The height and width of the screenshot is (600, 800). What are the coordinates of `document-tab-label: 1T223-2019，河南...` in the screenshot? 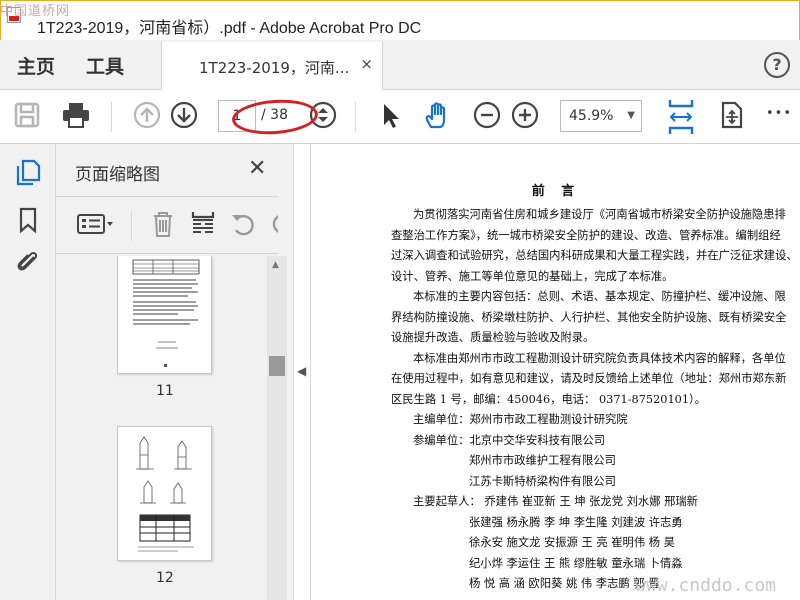 It's located at (274, 68).